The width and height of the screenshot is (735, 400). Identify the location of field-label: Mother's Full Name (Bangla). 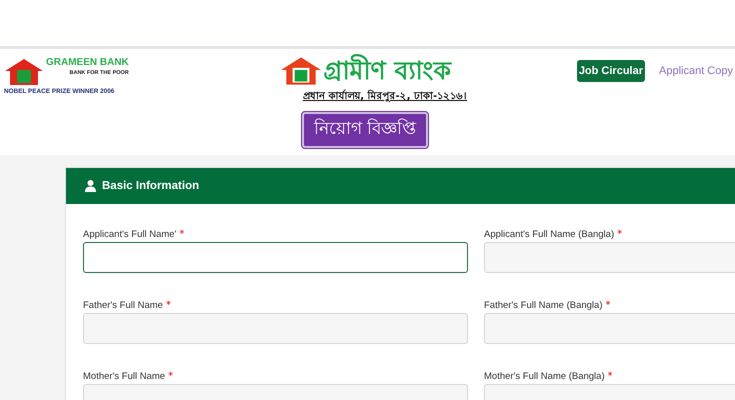
(544, 376).